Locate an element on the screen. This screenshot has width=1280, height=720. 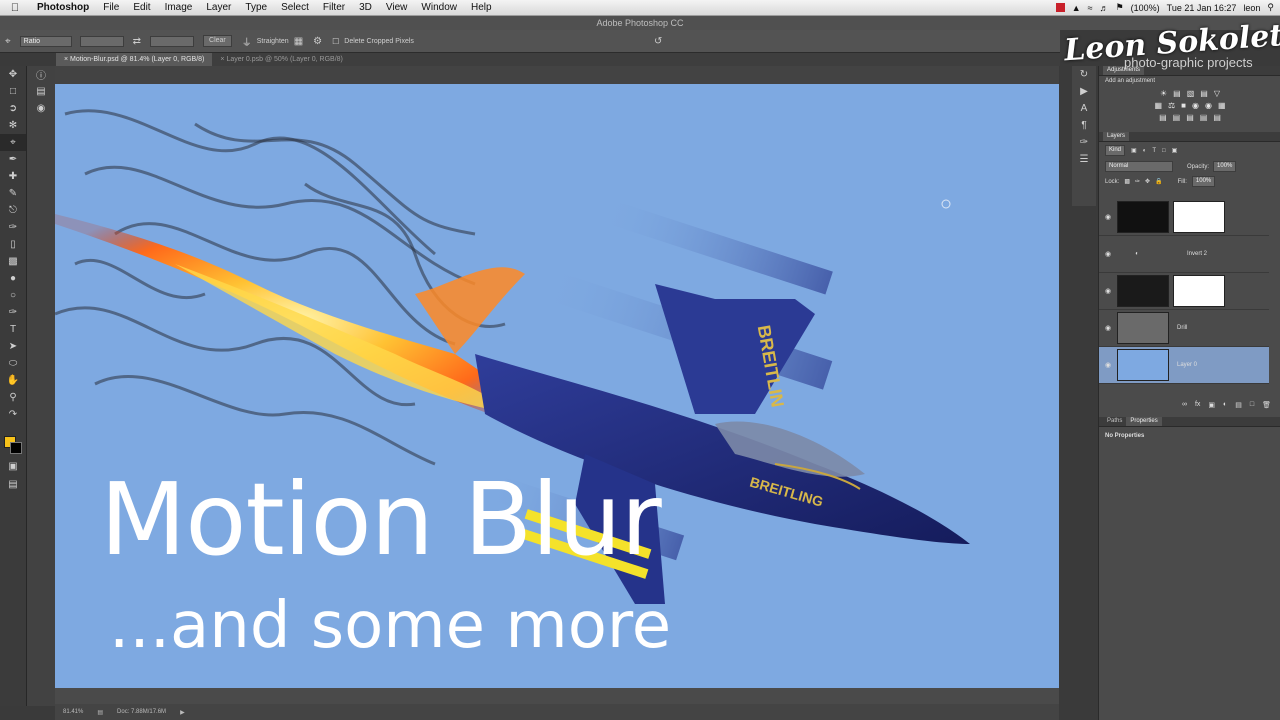
straighten-label: Straighten is located at coordinates (273, 41).